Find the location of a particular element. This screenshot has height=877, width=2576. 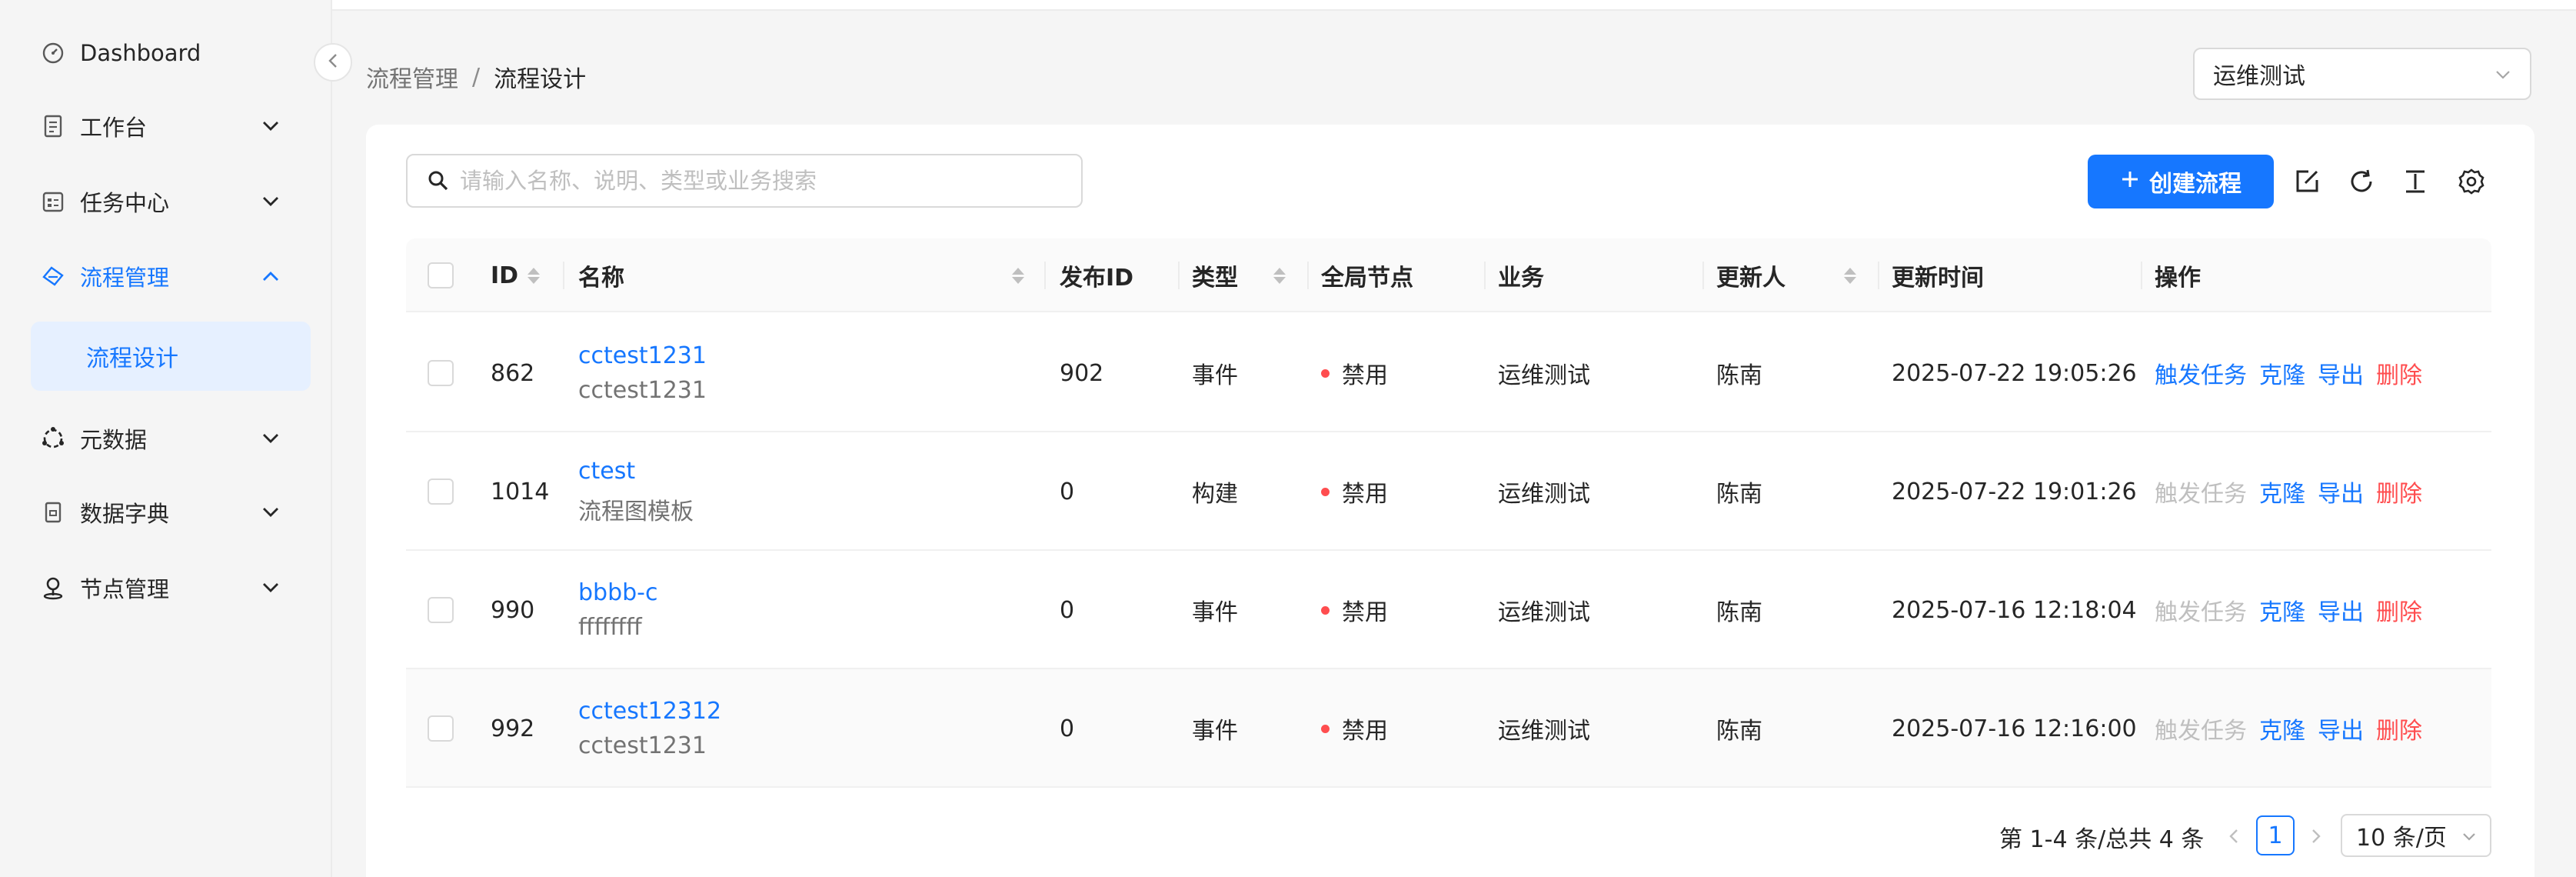

pagination-total: 第 1-4 条/总共 4 条 is located at coordinates (2102, 839).